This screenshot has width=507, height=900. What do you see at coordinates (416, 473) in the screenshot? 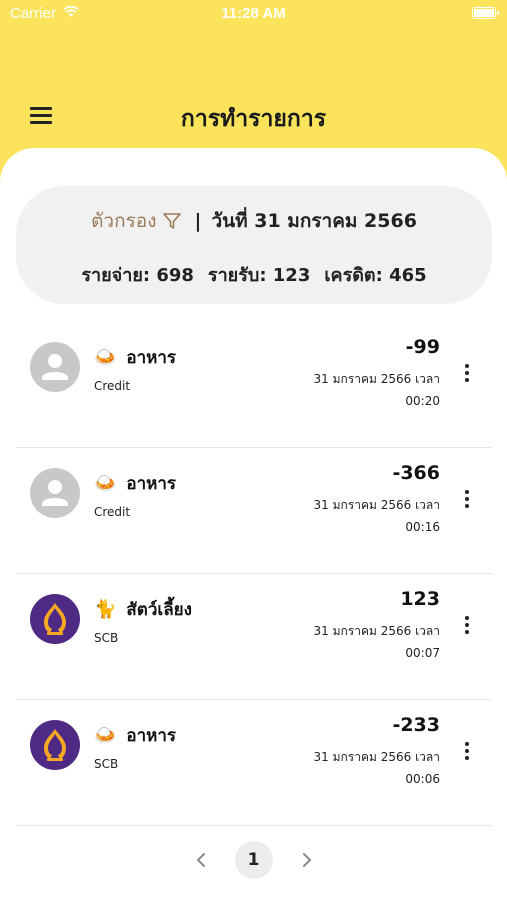
I see `transaction-amount: -366` at bounding box center [416, 473].